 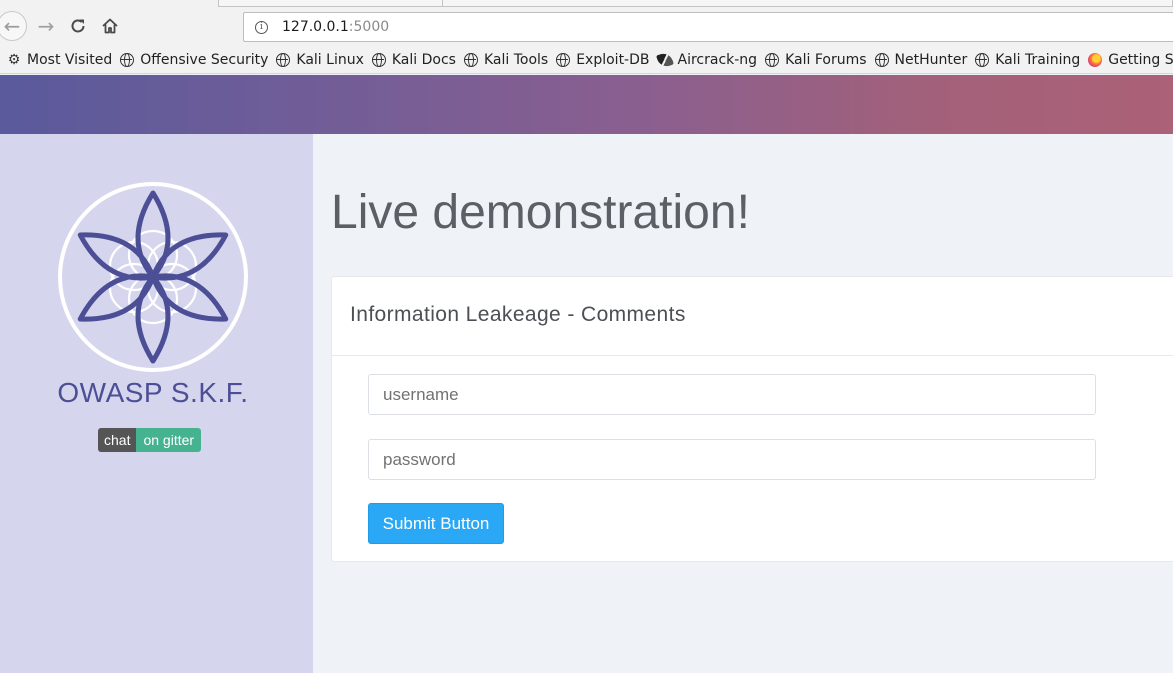 I want to click on card-divider, so click(x=752, y=355).